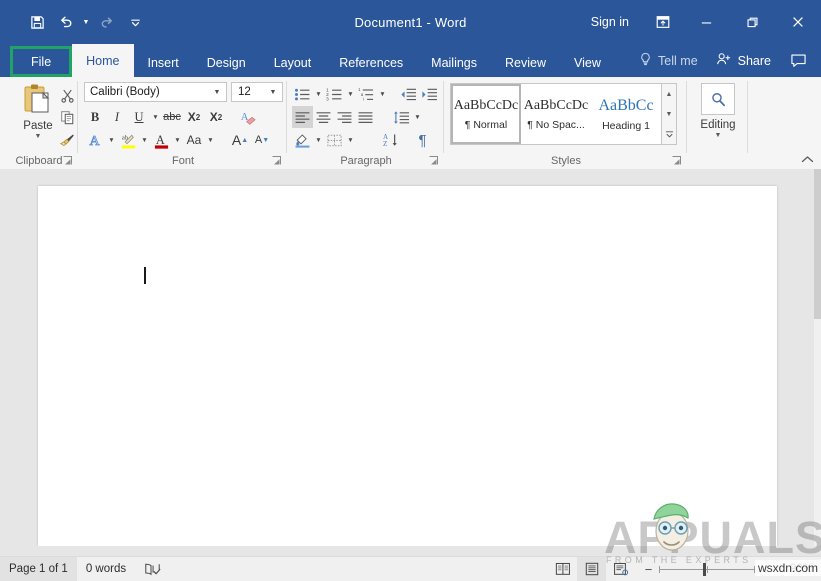 The width and height of the screenshot is (821, 581). What do you see at coordinates (669, 114) in the screenshot?
I see `styles-scroll-down-icon: ▼` at bounding box center [669, 114].